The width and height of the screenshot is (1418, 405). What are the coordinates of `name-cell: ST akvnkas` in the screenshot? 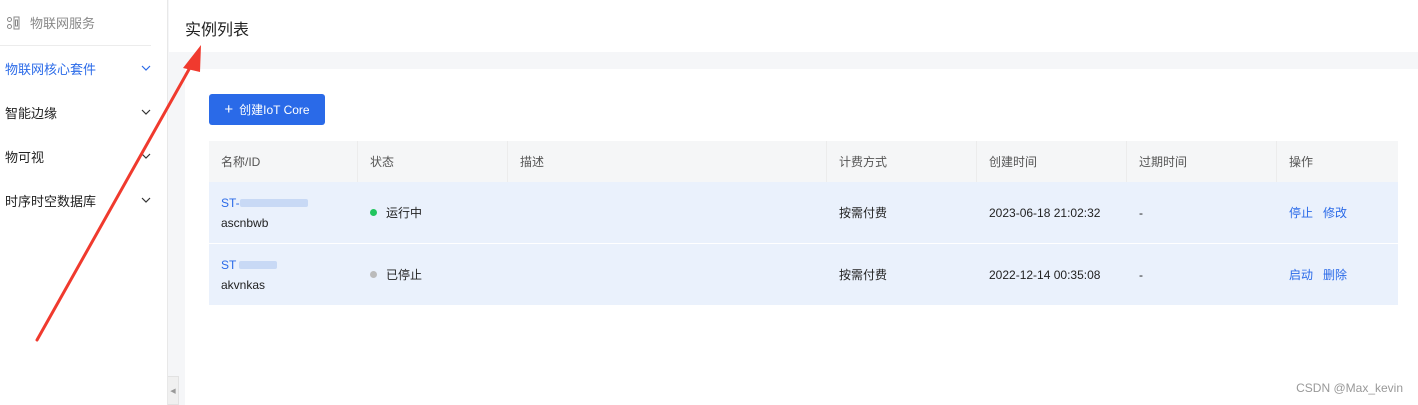 It's located at (283, 274).